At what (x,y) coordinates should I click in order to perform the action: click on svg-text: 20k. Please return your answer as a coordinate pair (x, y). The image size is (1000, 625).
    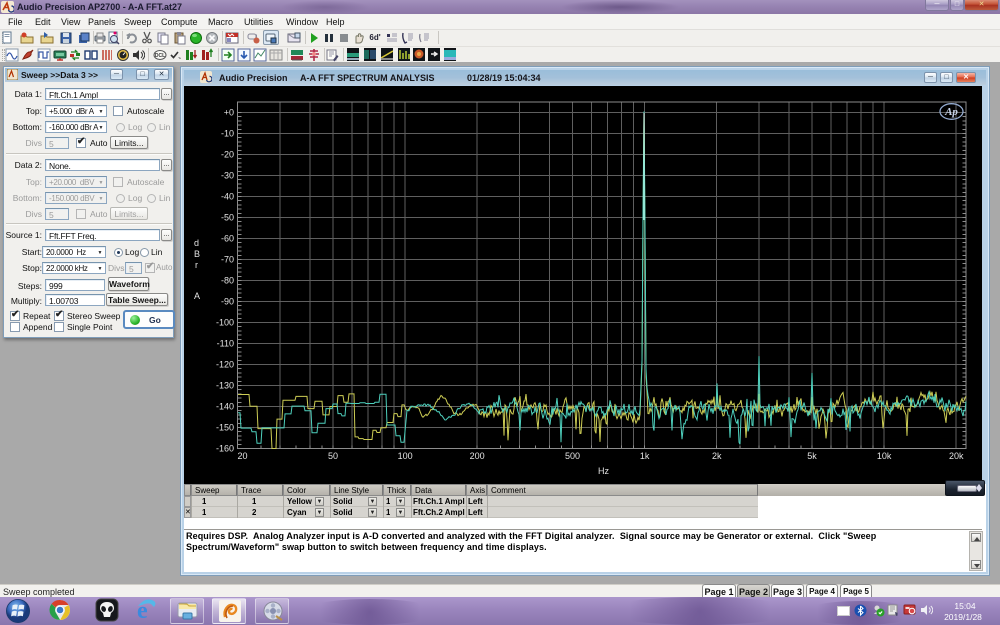
    Looking at the image, I should click on (956, 456).